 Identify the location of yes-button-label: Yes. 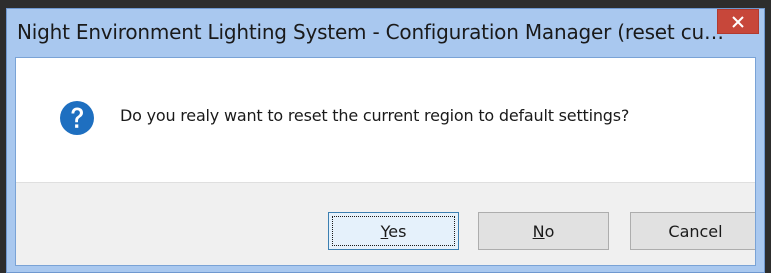
(394, 231).